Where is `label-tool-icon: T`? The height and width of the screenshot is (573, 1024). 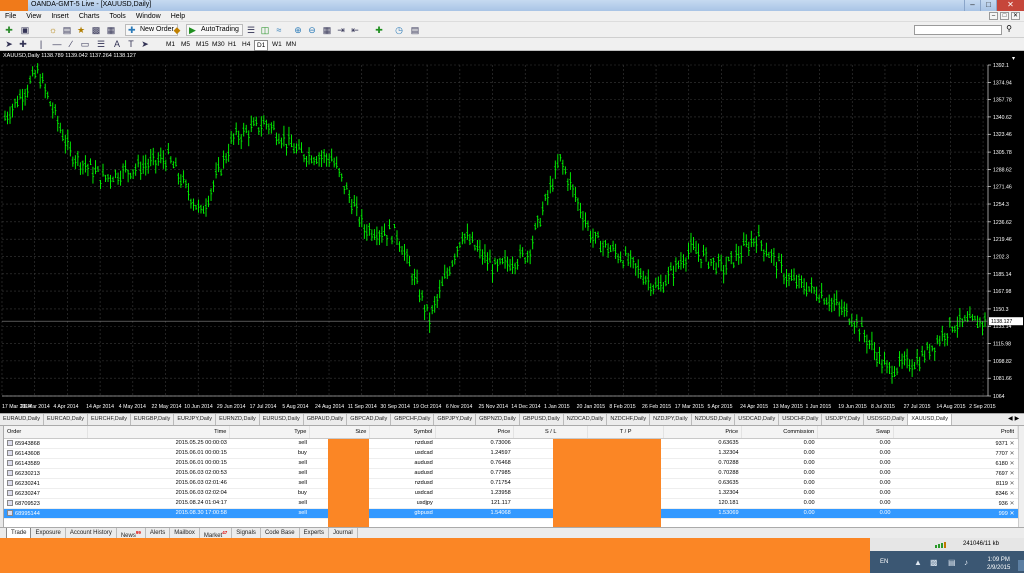
label-tool-icon: T is located at coordinates (131, 44).